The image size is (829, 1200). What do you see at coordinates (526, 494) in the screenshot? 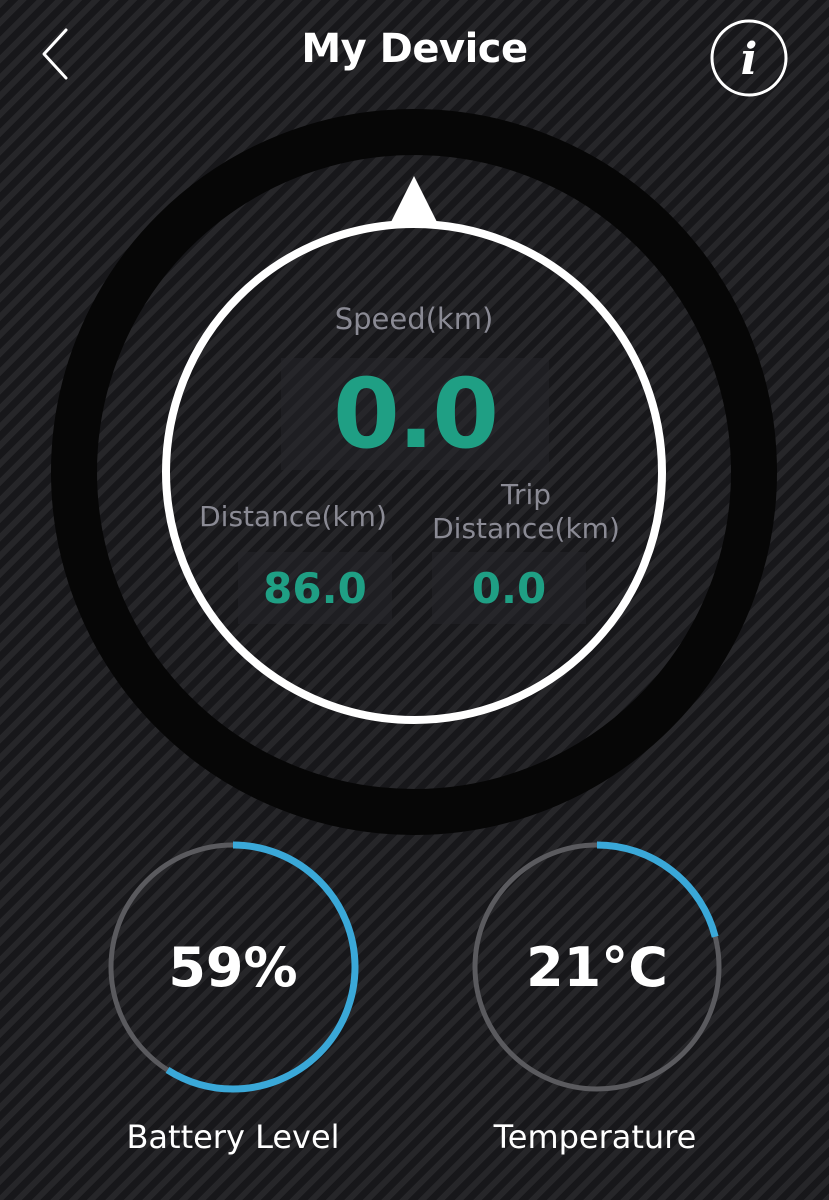
I see `trip-label-line1: Trip` at bounding box center [526, 494].